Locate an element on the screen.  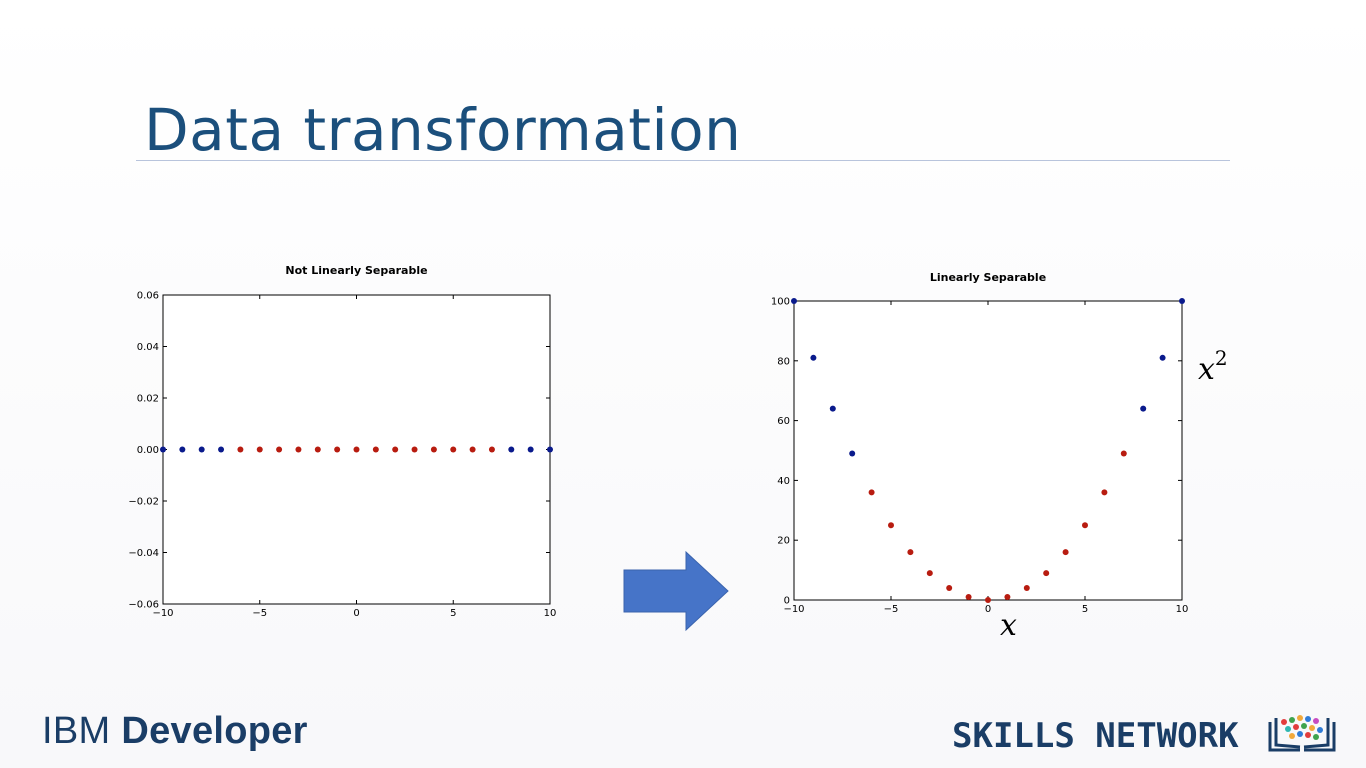
y-tick-label: −0.04 is located at coordinates (143, 553).